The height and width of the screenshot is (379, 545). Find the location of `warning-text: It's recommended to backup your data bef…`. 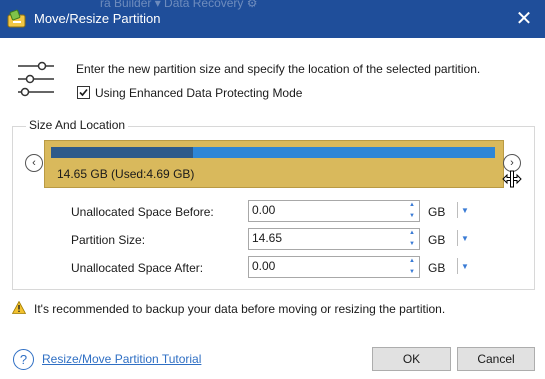

warning-text: It's recommended to backup your data bef… is located at coordinates (240, 309).